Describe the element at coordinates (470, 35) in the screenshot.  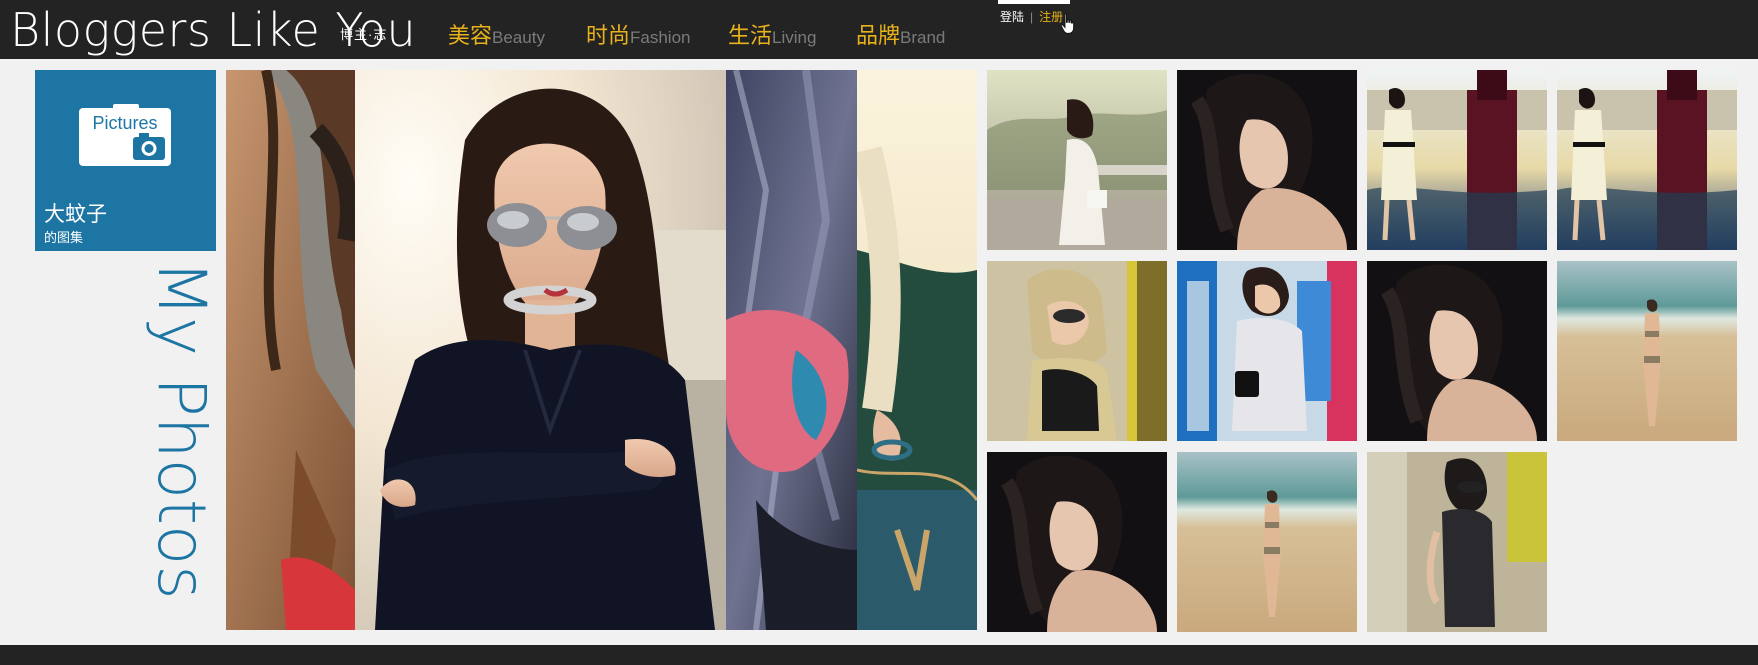
I see `nav-item-beauty-cn: 美容` at that location.